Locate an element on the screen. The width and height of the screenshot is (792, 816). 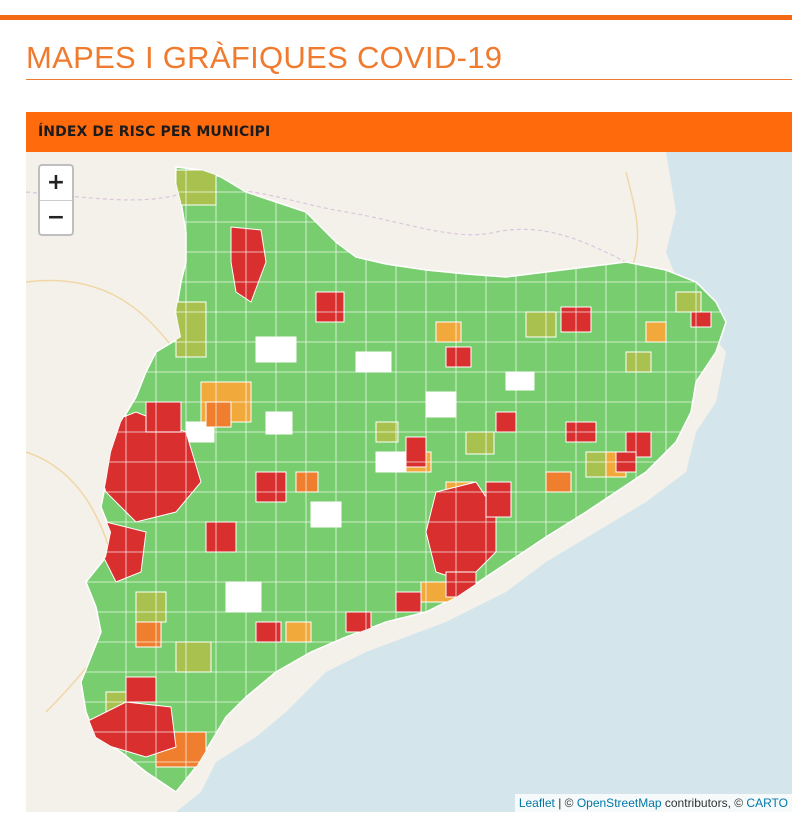
title-underline is located at coordinates (409, 79).